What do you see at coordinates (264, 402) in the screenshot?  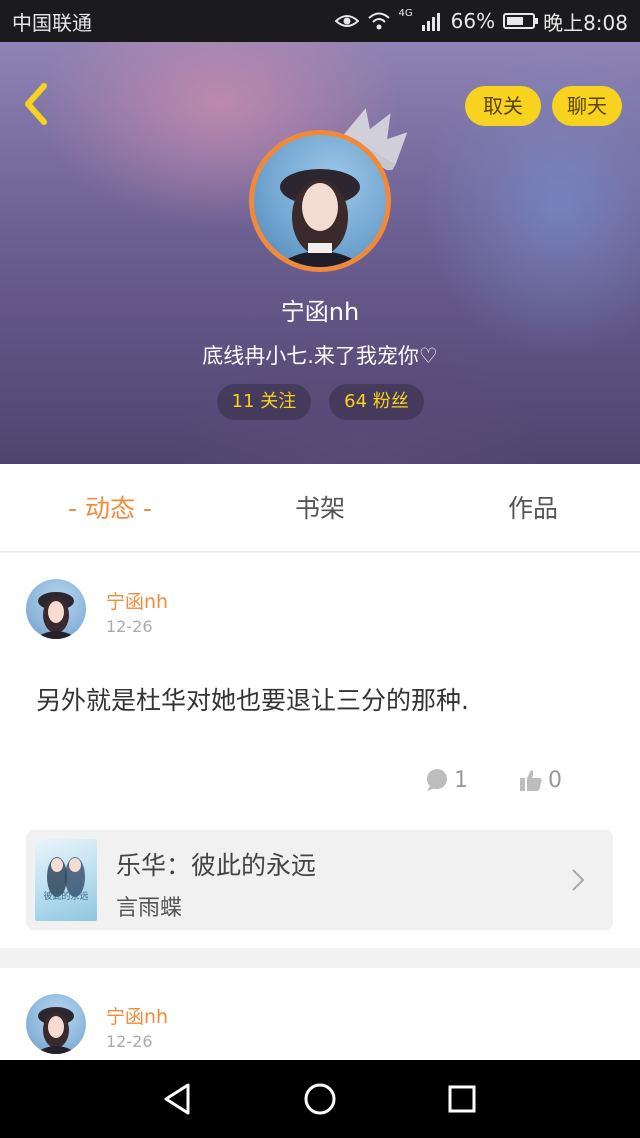 I see `following-count: 11 关注` at bounding box center [264, 402].